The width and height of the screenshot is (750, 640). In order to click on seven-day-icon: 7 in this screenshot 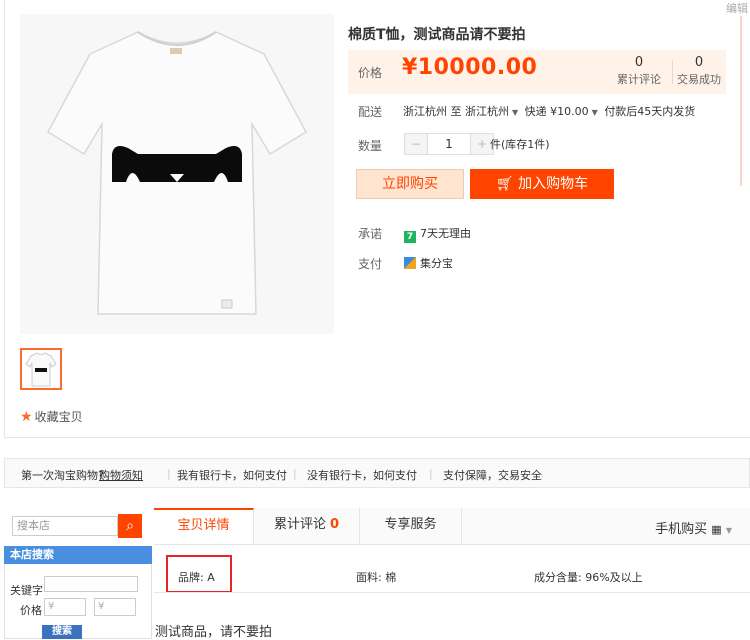, I will do `click(410, 237)`.